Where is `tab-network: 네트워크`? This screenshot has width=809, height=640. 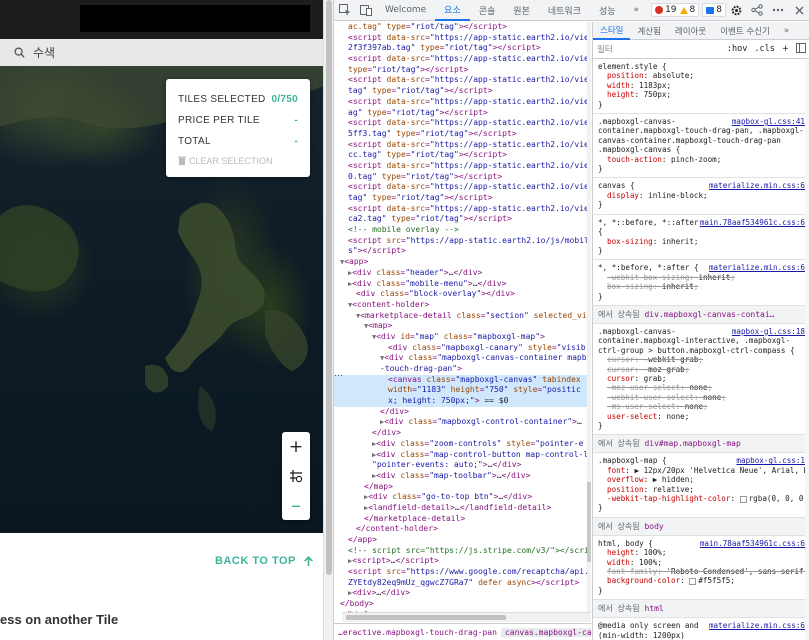 tab-network: 네트워크 is located at coordinates (564, 10).